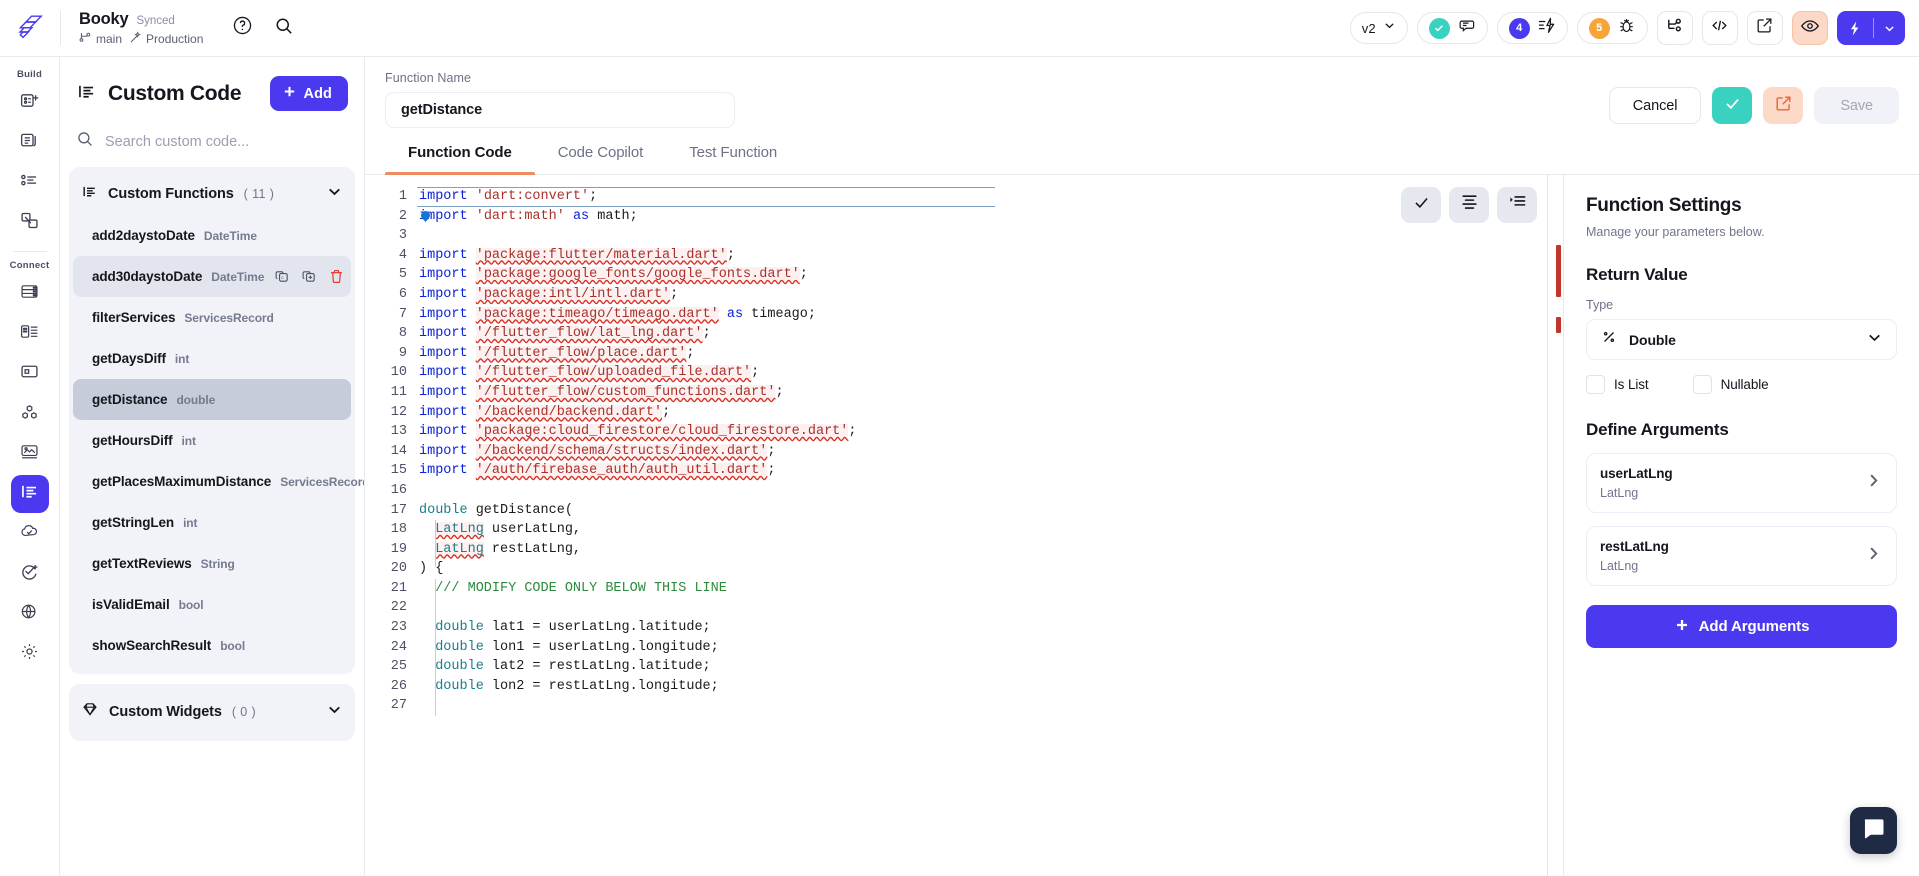 This screenshot has height=876, width=1919. I want to click on argument-card-restlatlng: restLatLng LatLng, so click(1741, 556).